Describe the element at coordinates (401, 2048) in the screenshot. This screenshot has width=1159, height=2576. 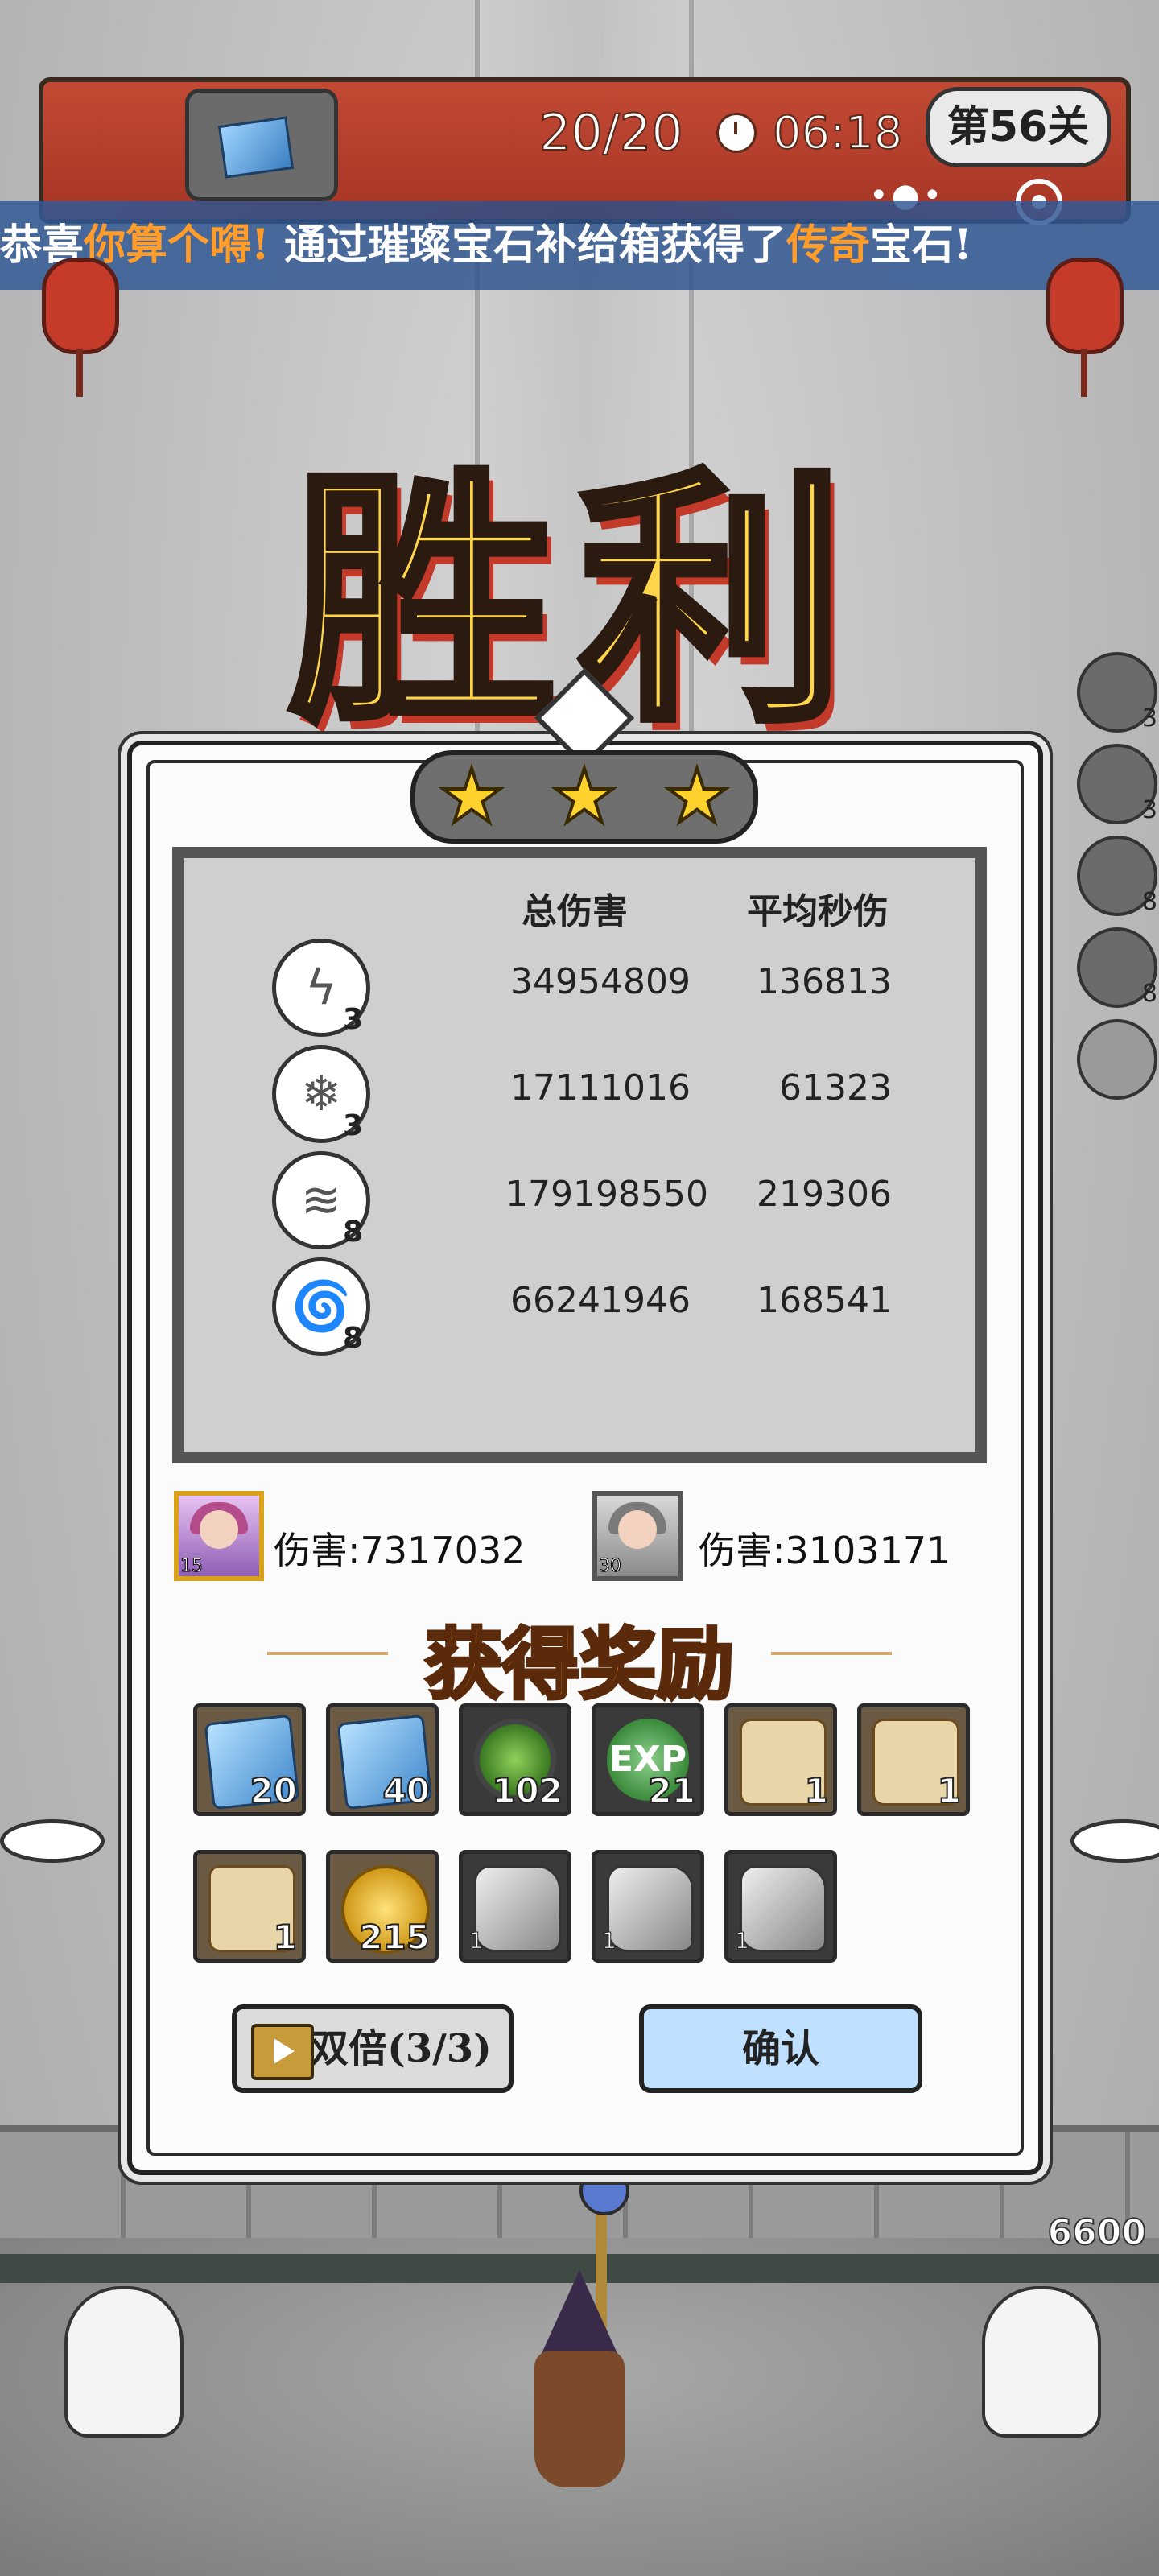
I see `double-button-label: 双倍(3/3)` at that location.